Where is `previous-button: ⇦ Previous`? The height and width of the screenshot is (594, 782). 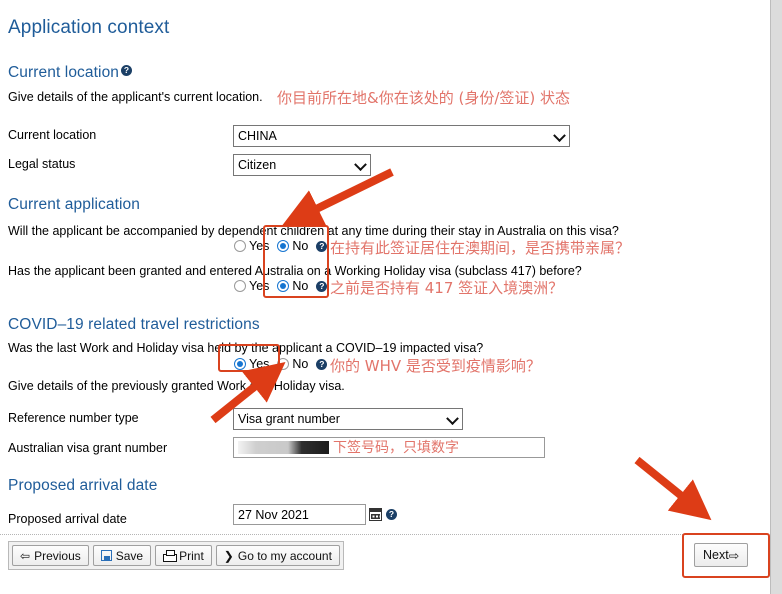
previous-button: ⇦ Previous is located at coordinates (50, 555).